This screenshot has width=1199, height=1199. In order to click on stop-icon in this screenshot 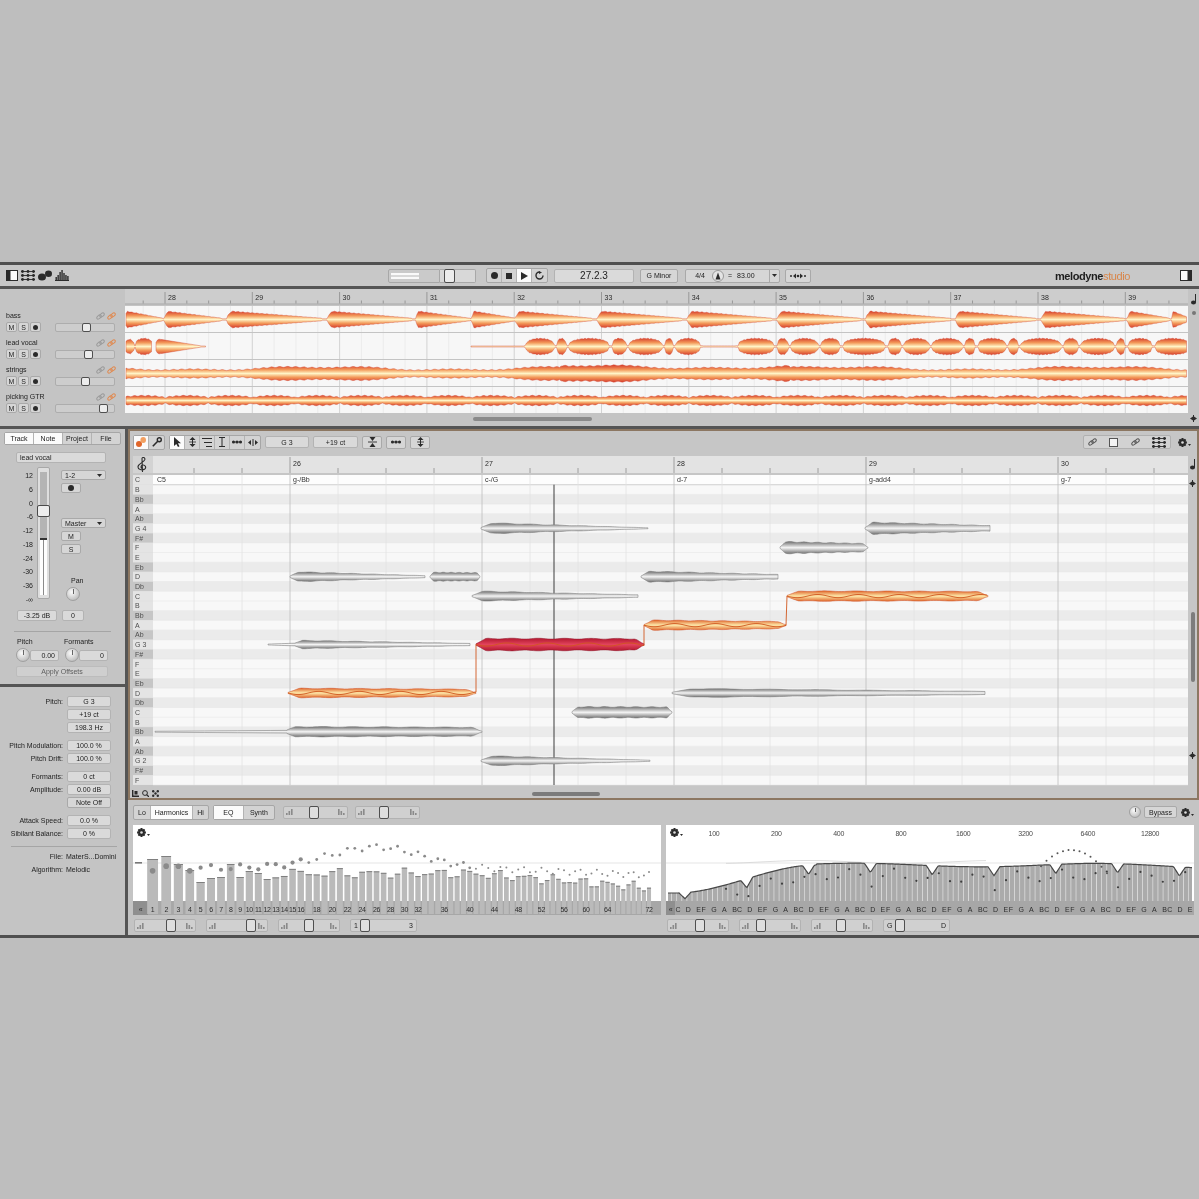, I will do `click(509, 275)`.